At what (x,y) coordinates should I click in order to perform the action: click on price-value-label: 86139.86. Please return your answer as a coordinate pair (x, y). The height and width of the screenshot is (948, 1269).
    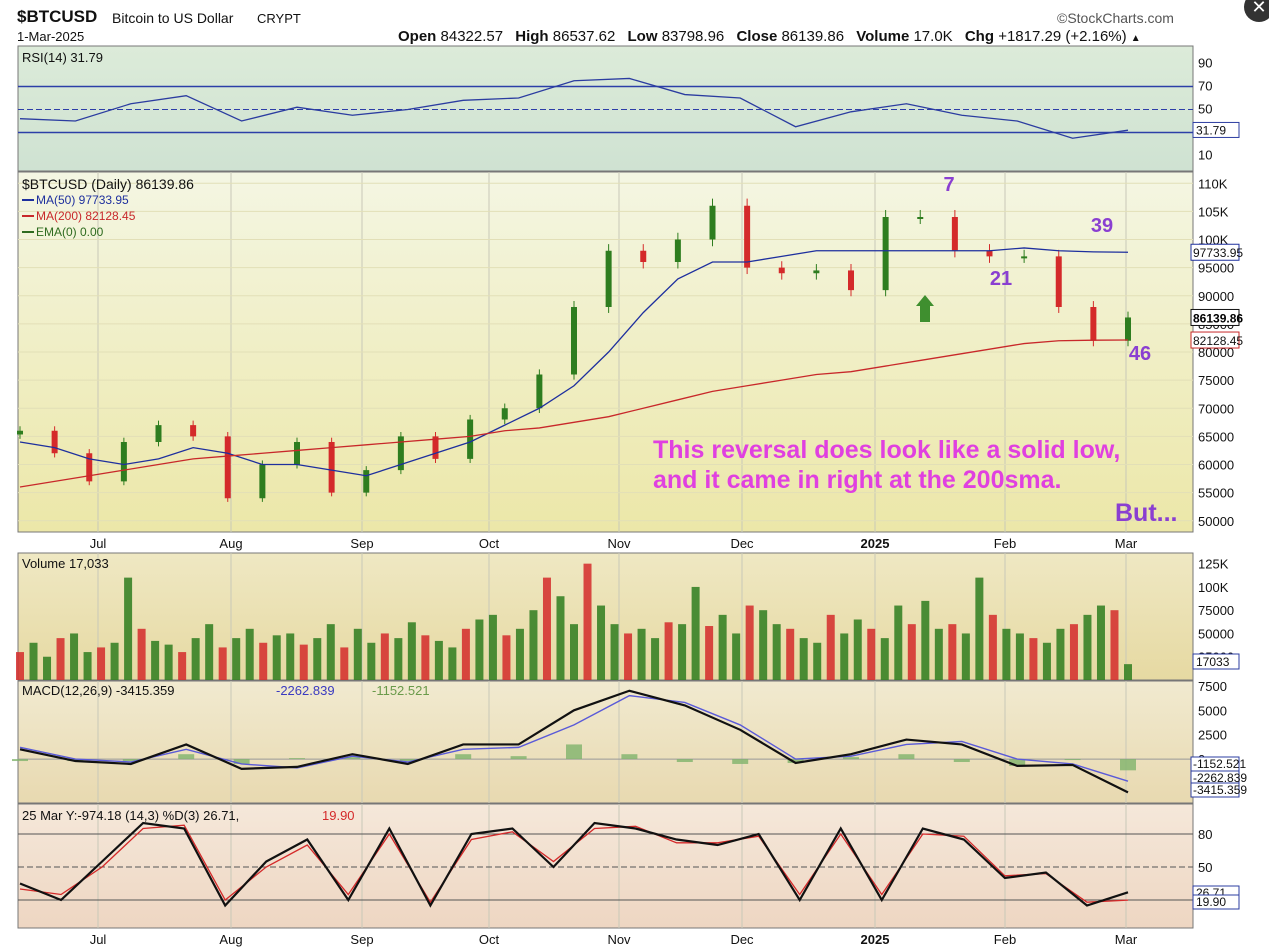
    Looking at the image, I should click on (1218, 318).